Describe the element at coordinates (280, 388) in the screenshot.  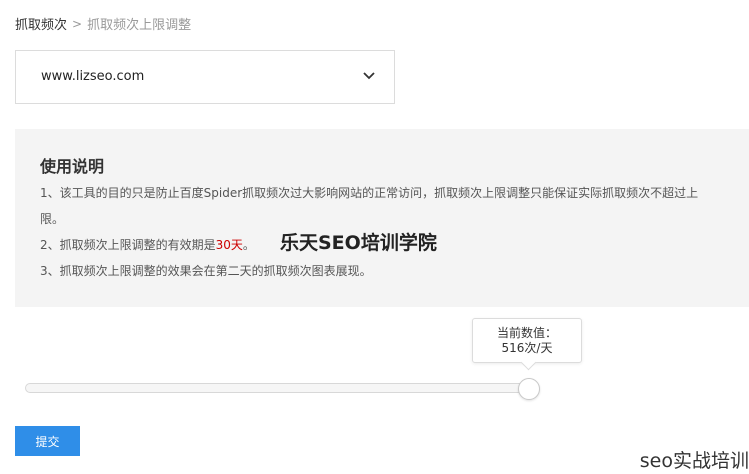
I see `frequency-slider-track` at that location.